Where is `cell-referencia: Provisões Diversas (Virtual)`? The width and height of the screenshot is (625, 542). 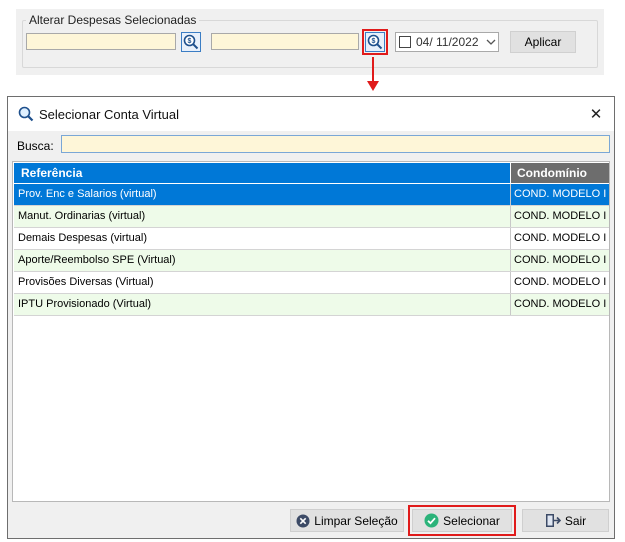 cell-referencia: Provisões Diversas (Virtual) is located at coordinates (262, 282).